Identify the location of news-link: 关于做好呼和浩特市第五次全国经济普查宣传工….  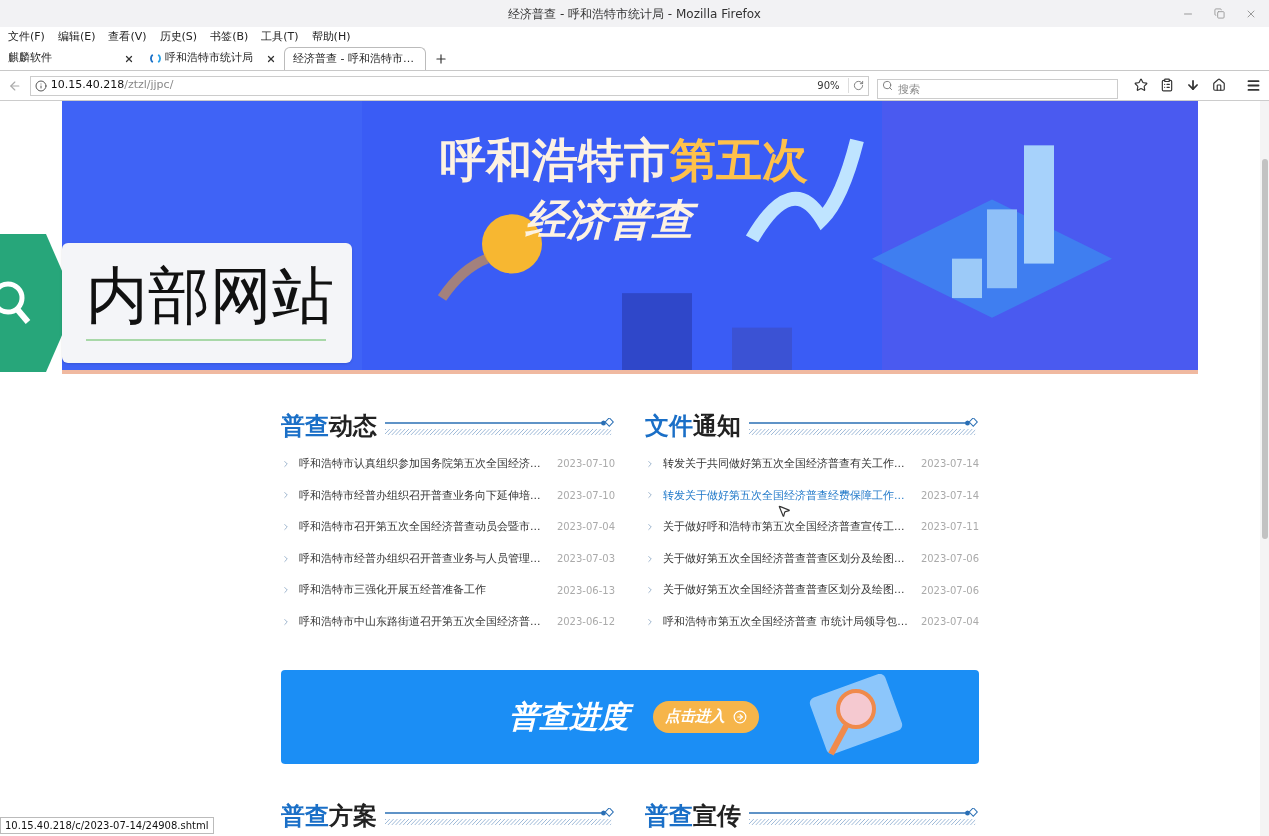
(788, 527).